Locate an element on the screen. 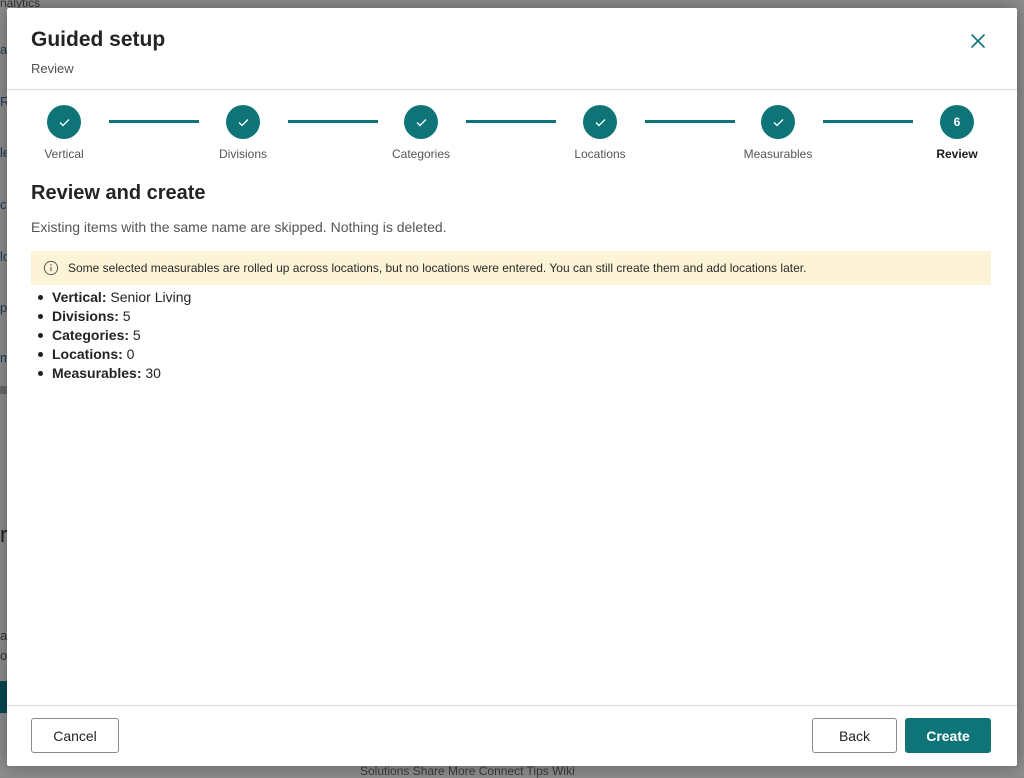 This screenshot has width=1024, height=778. step-label: Locations is located at coordinates (600, 154).